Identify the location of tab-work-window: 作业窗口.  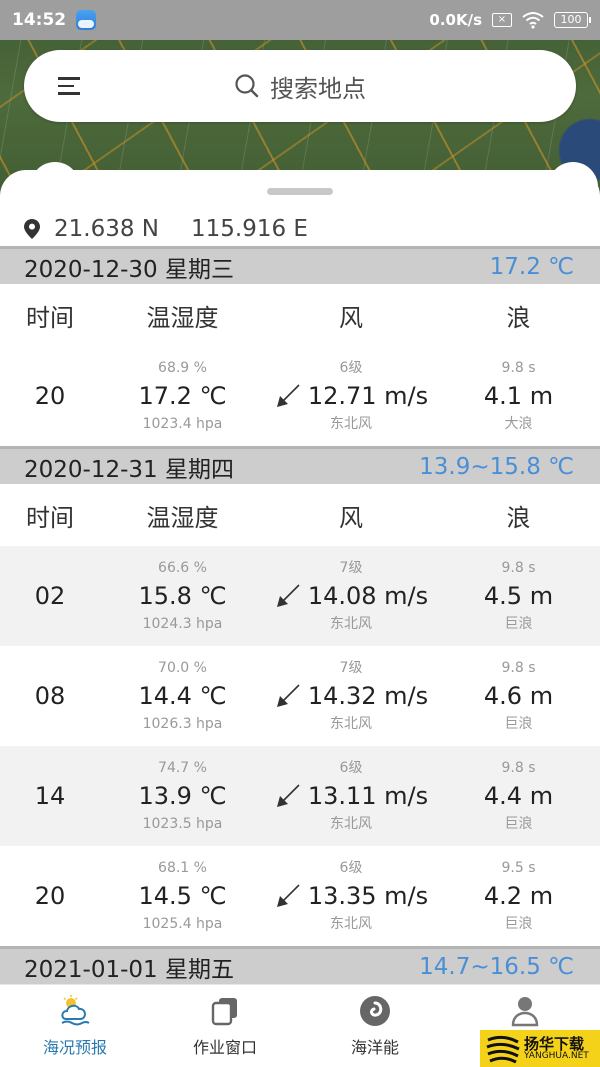
(225, 1026).